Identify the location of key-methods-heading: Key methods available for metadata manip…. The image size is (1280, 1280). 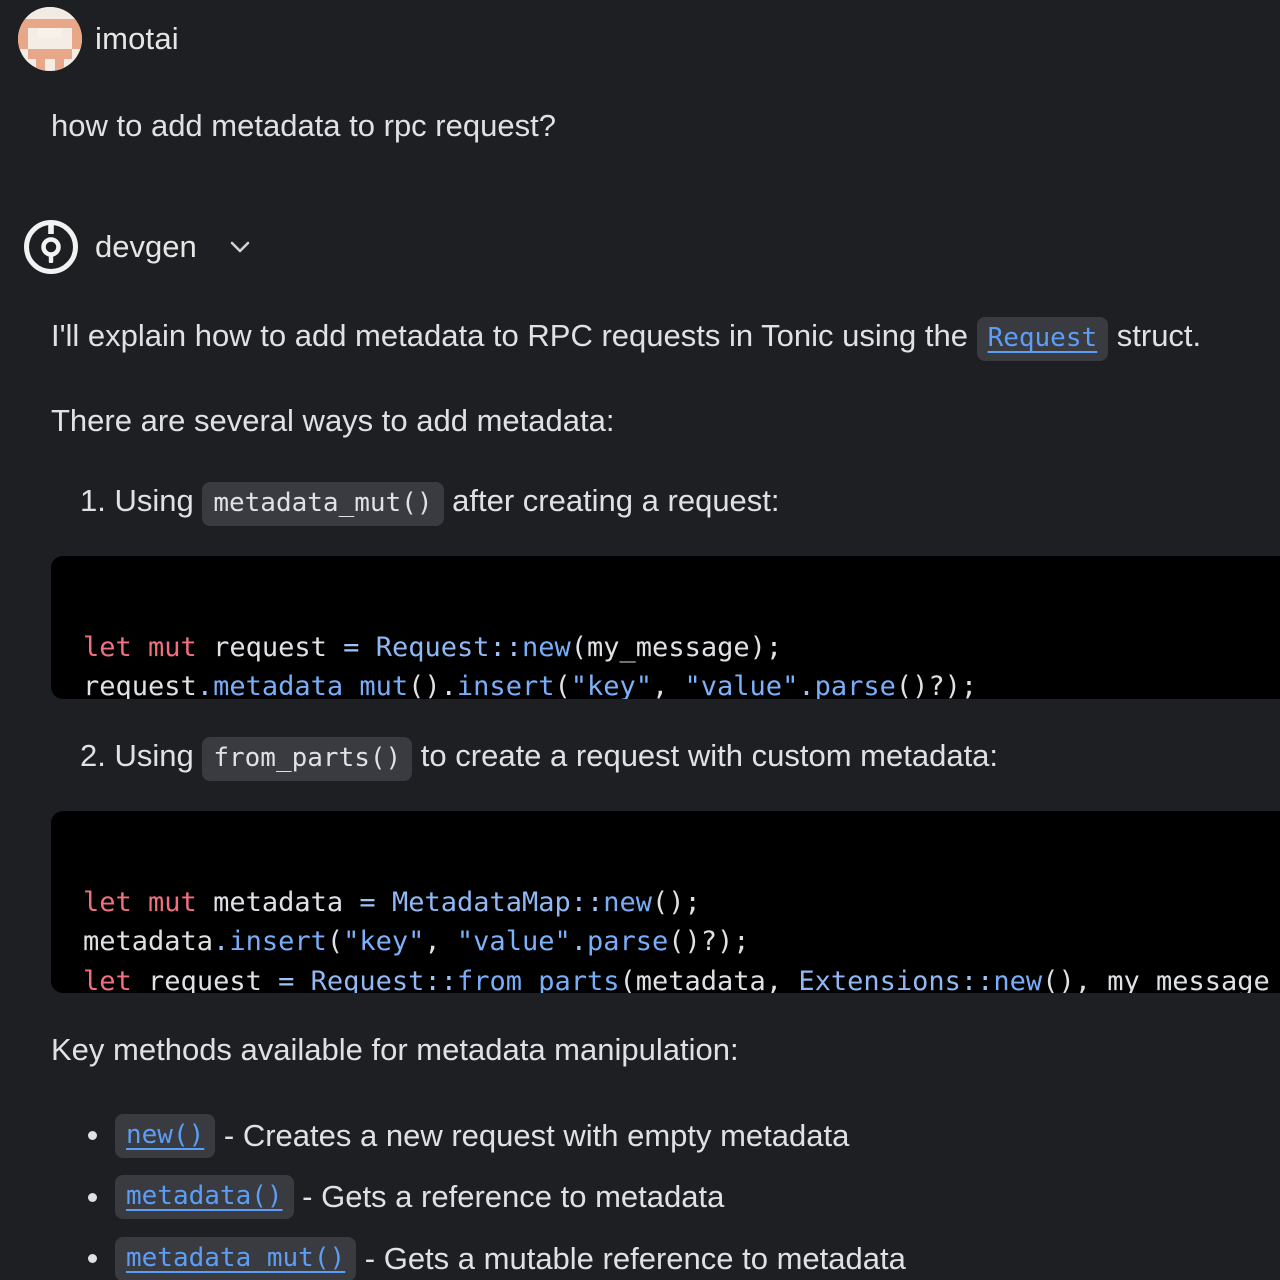
(395, 1049).